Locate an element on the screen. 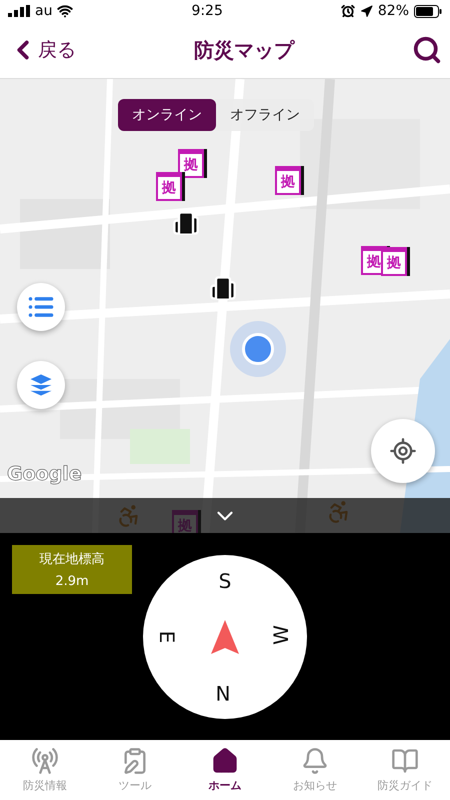 The height and width of the screenshot is (800, 450). battery-percent: 82% is located at coordinates (393, 11).